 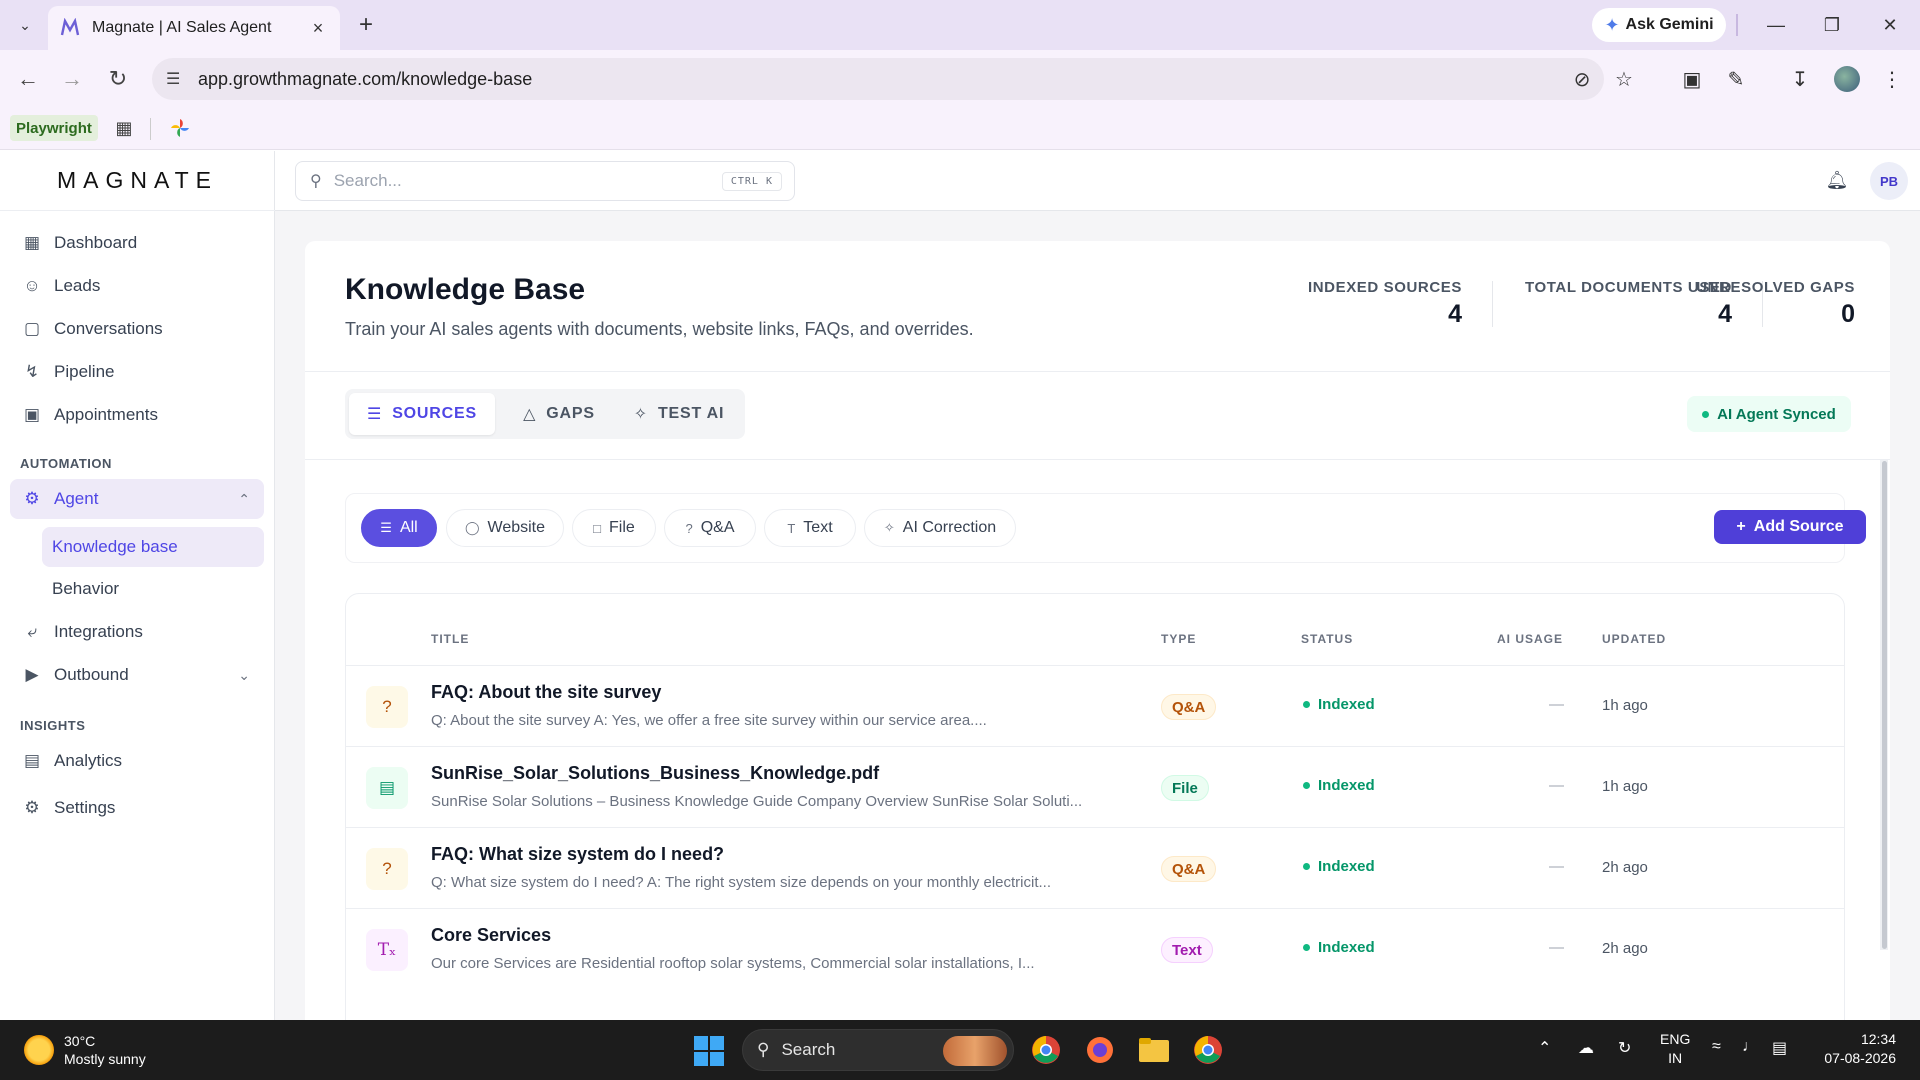 I want to click on column-header-title: TITLE, so click(x=450, y=639).